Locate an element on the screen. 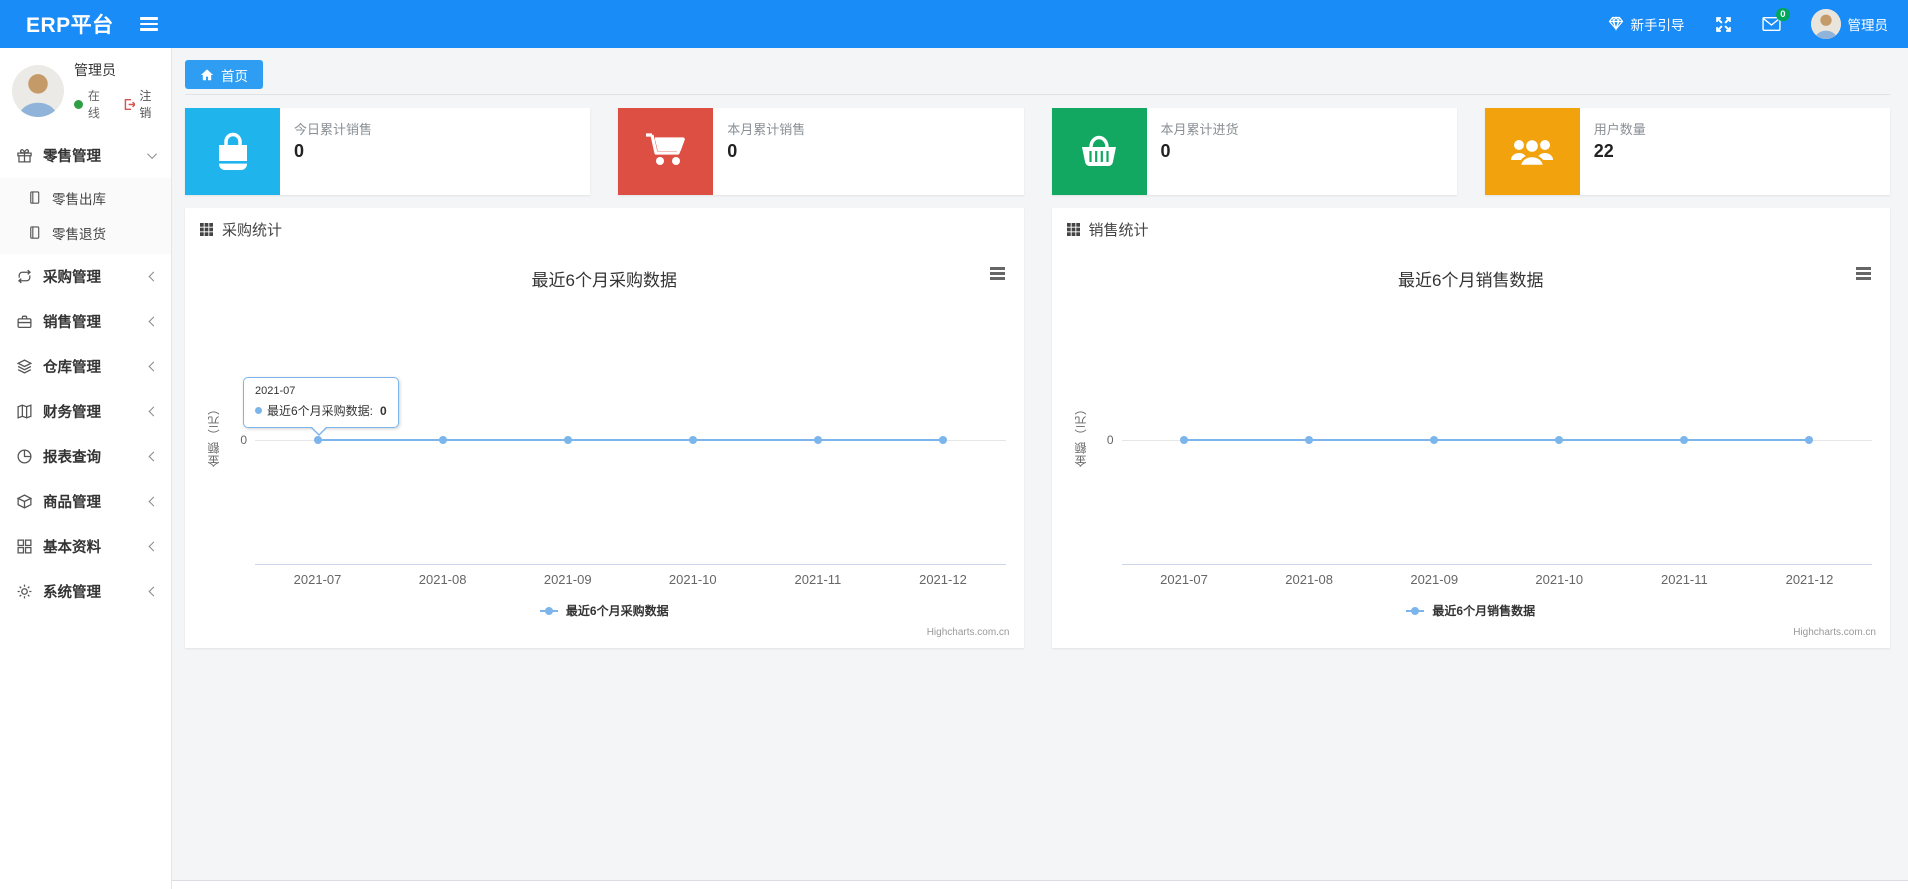 The height and width of the screenshot is (889, 1908). legend-item: 最近6个月销售数据 is located at coordinates (1471, 610).